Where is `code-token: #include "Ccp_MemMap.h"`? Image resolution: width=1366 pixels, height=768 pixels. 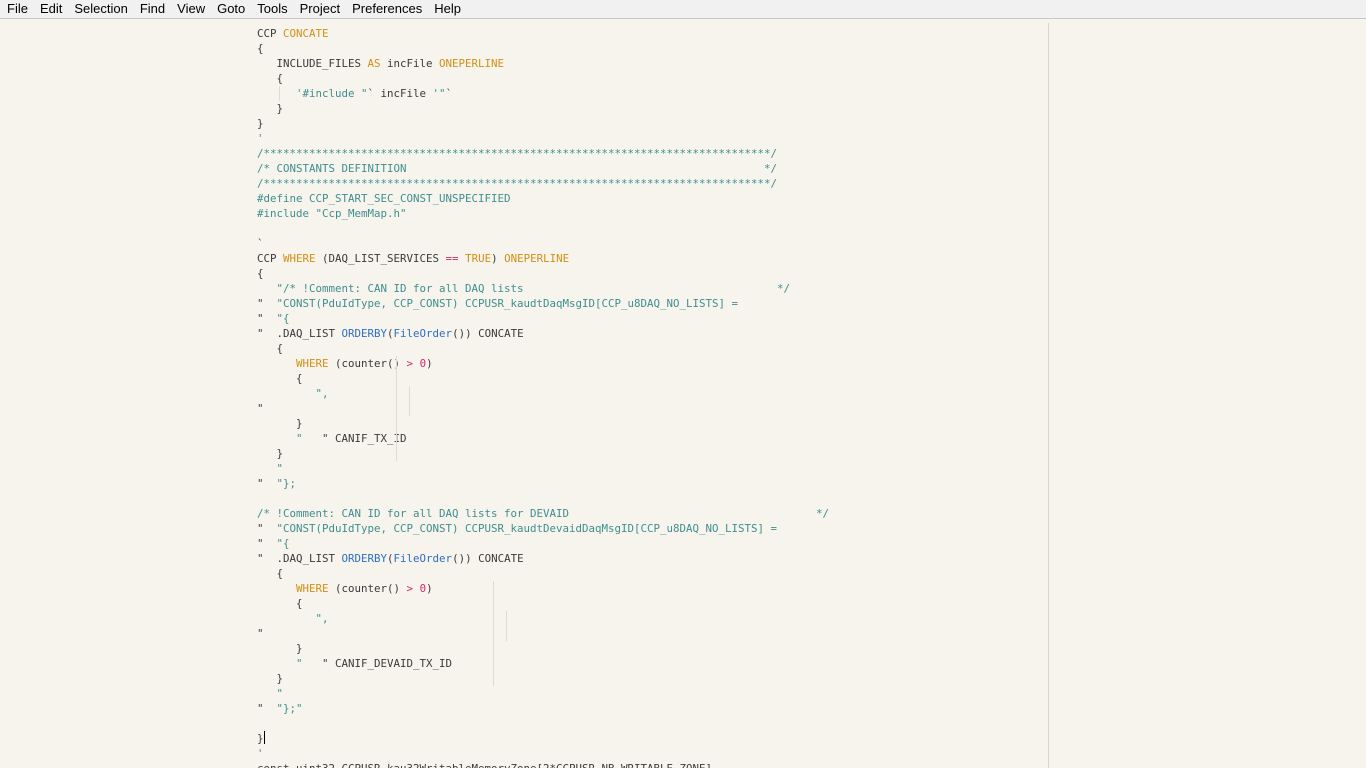
code-token: #include "Ccp_MemMap.h" is located at coordinates (332, 213).